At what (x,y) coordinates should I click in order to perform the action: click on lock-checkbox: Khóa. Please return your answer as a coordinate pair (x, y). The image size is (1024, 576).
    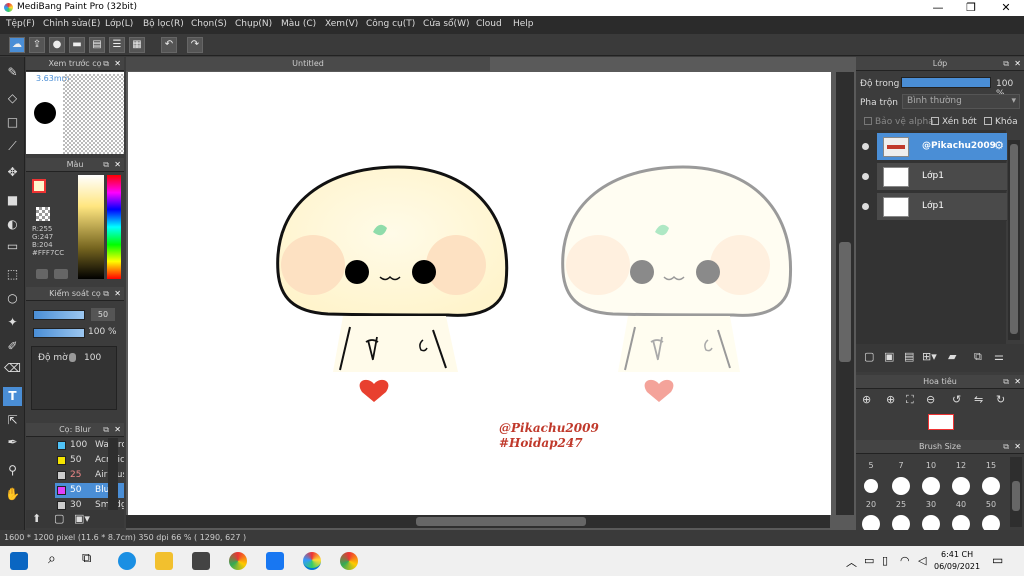
    Looking at the image, I should click on (1001, 122).